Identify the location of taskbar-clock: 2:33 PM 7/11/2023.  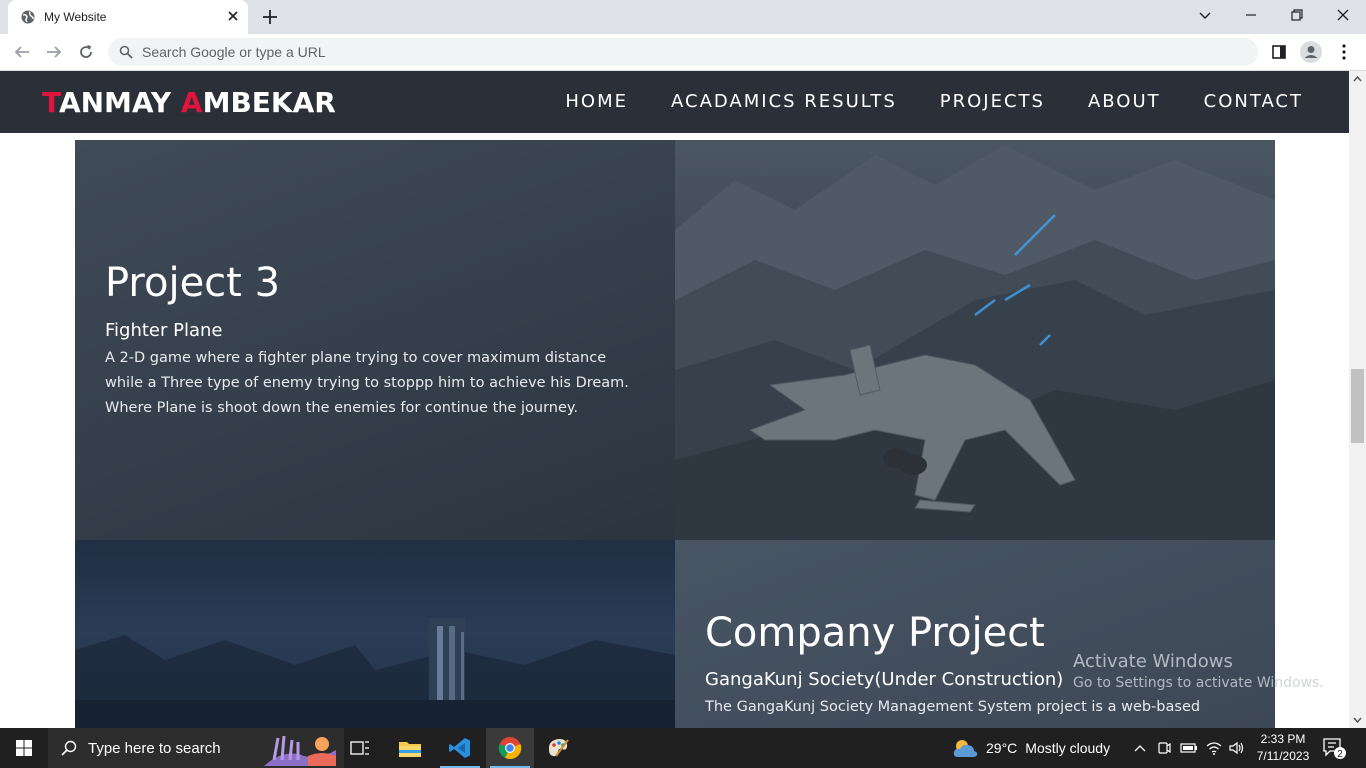
(1283, 748).